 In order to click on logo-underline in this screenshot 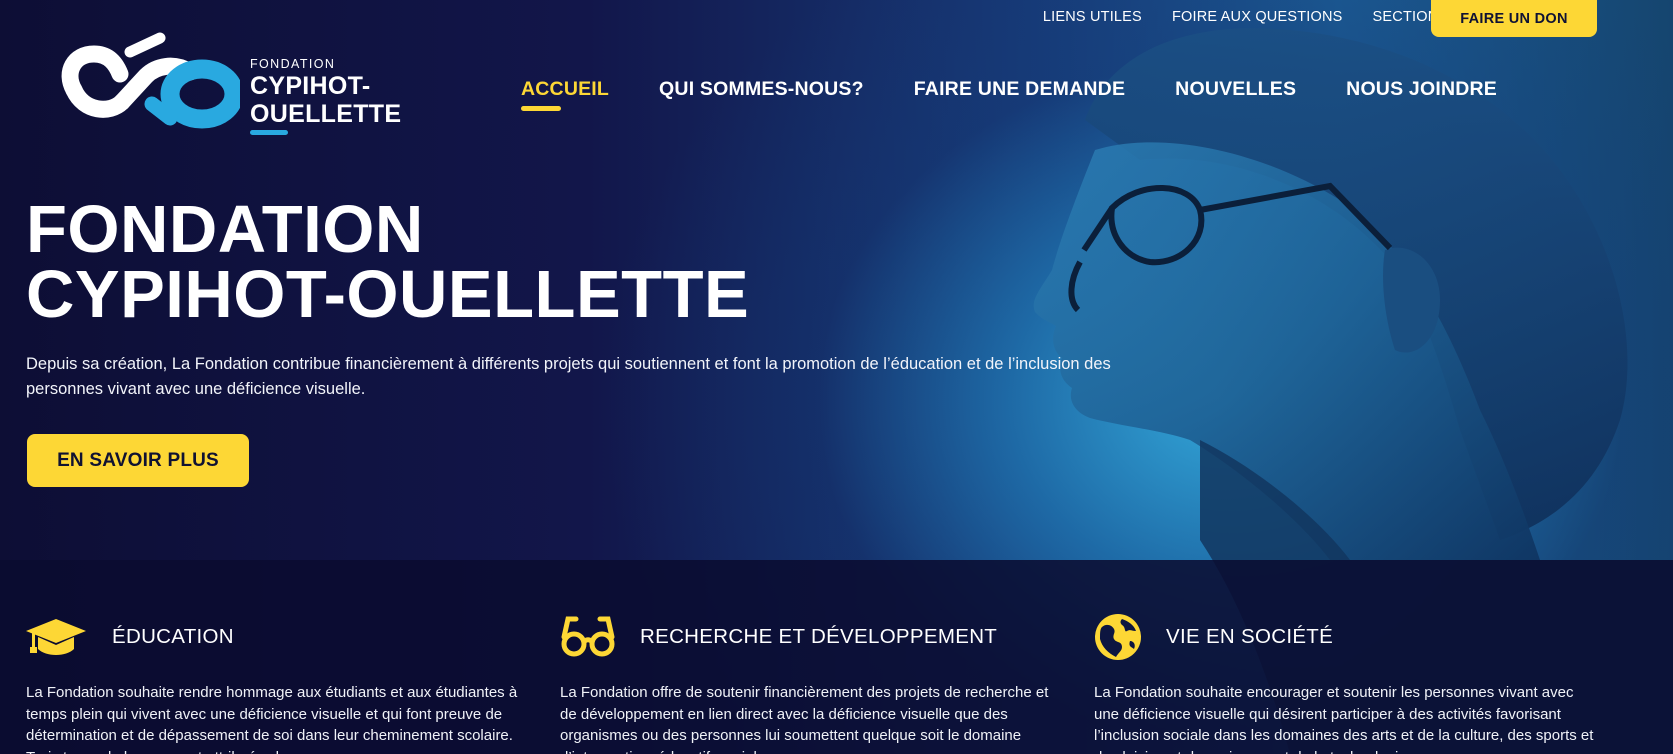, I will do `click(269, 132)`.